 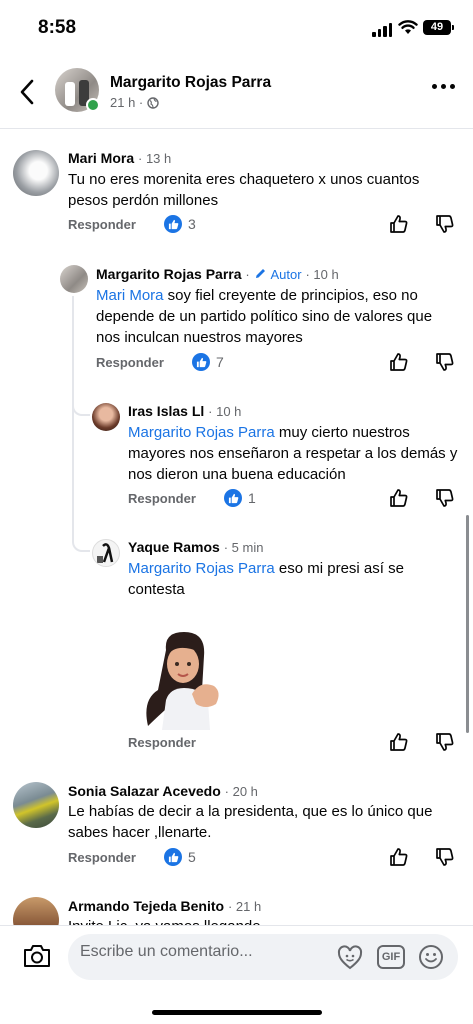 What do you see at coordinates (237, 1012) in the screenshot?
I see `home-indicator` at bounding box center [237, 1012].